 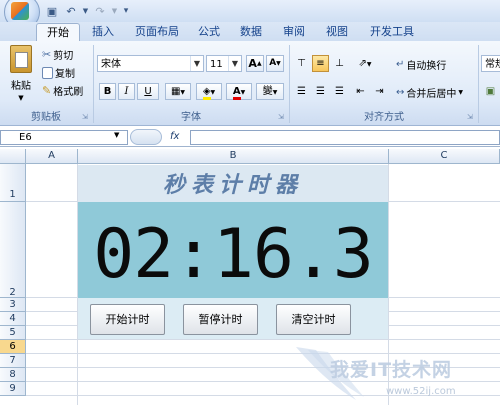 I want to click on bold-button: B, so click(x=107, y=91).